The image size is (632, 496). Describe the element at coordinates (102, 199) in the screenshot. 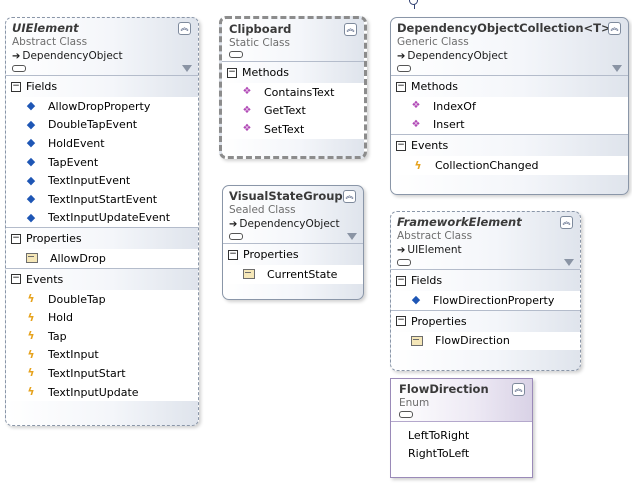

I see `field-item: ◆ TextInputStartEvent` at that location.